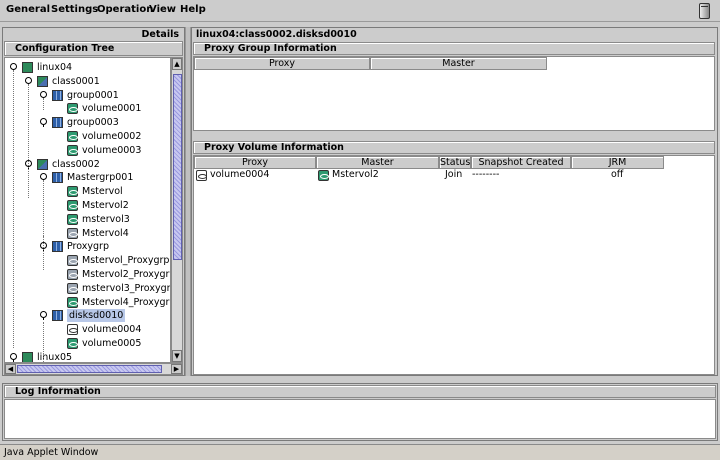  I want to click on tree-node-label: linux04, so click(55, 67).